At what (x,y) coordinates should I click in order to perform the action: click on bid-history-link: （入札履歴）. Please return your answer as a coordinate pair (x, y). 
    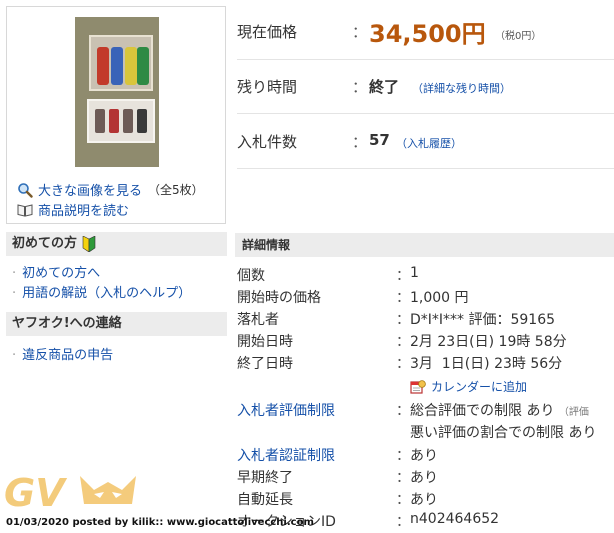
    Looking at the image, I should click on (429, 143).